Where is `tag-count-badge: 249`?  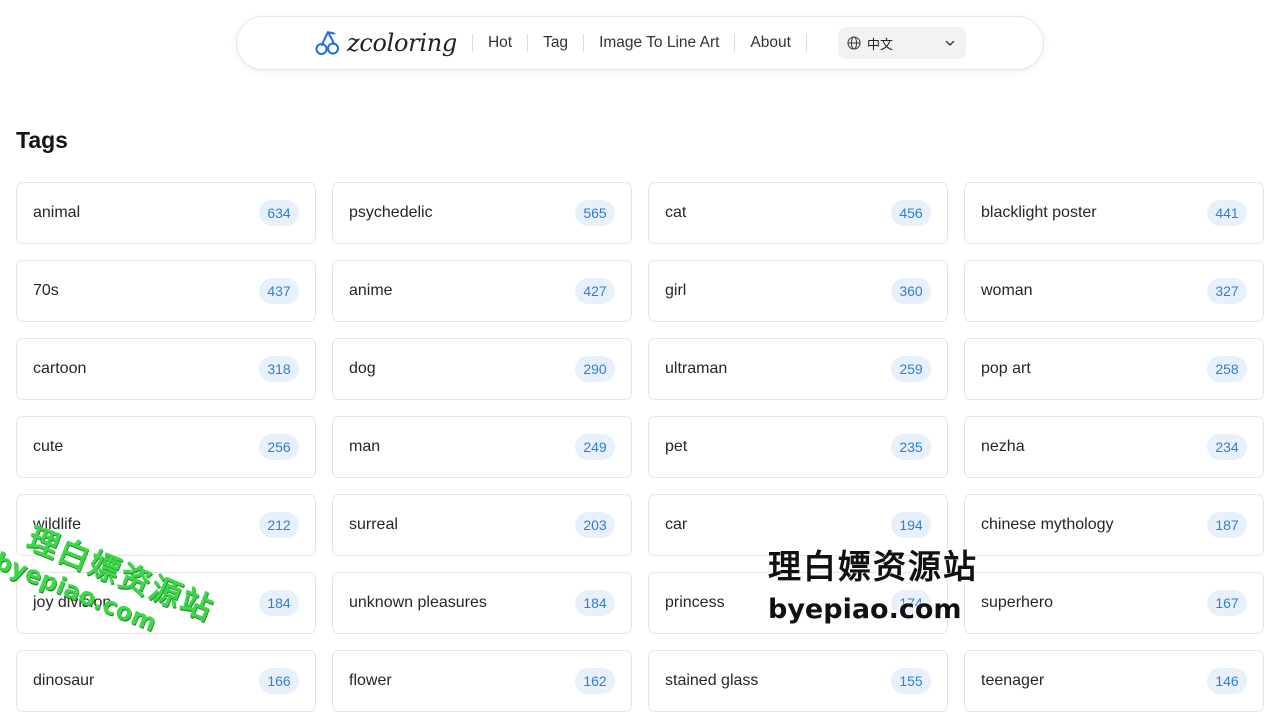
tag-count-badge: 249 is located at coordinates (595, 447).